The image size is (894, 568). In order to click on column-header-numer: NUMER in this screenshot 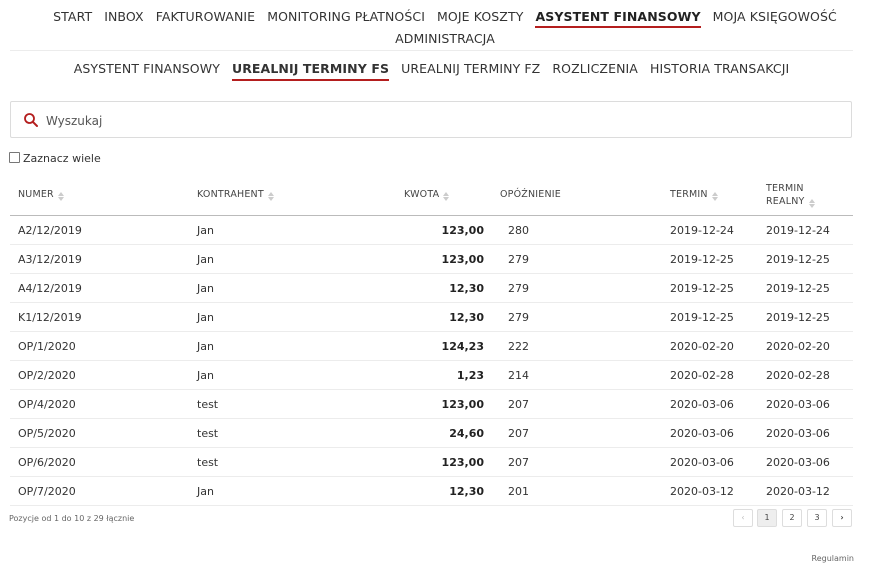, I will do `click(41, 195)`.